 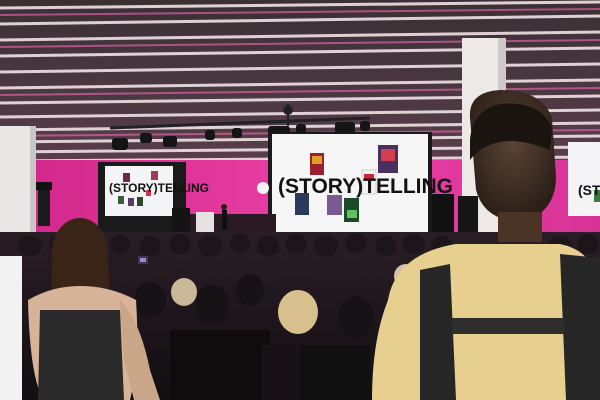 I want to click on left-screen-title: (STORY)TELLING, so click(x=159, y=188).